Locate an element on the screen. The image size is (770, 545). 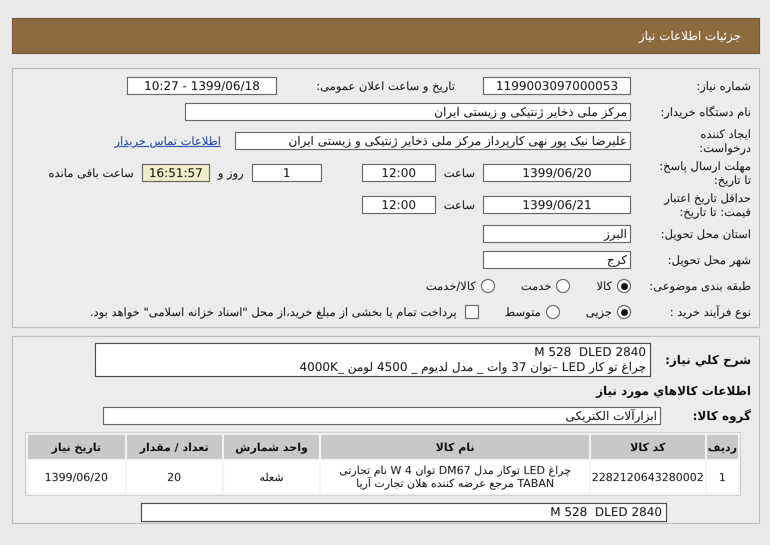
checkbox-label: پرداخت تمام یا بخشی از مبلغ خرید،از محل "اسناد خزانه اسلامی" خواهد بود. is located at coordinates (273, 312).